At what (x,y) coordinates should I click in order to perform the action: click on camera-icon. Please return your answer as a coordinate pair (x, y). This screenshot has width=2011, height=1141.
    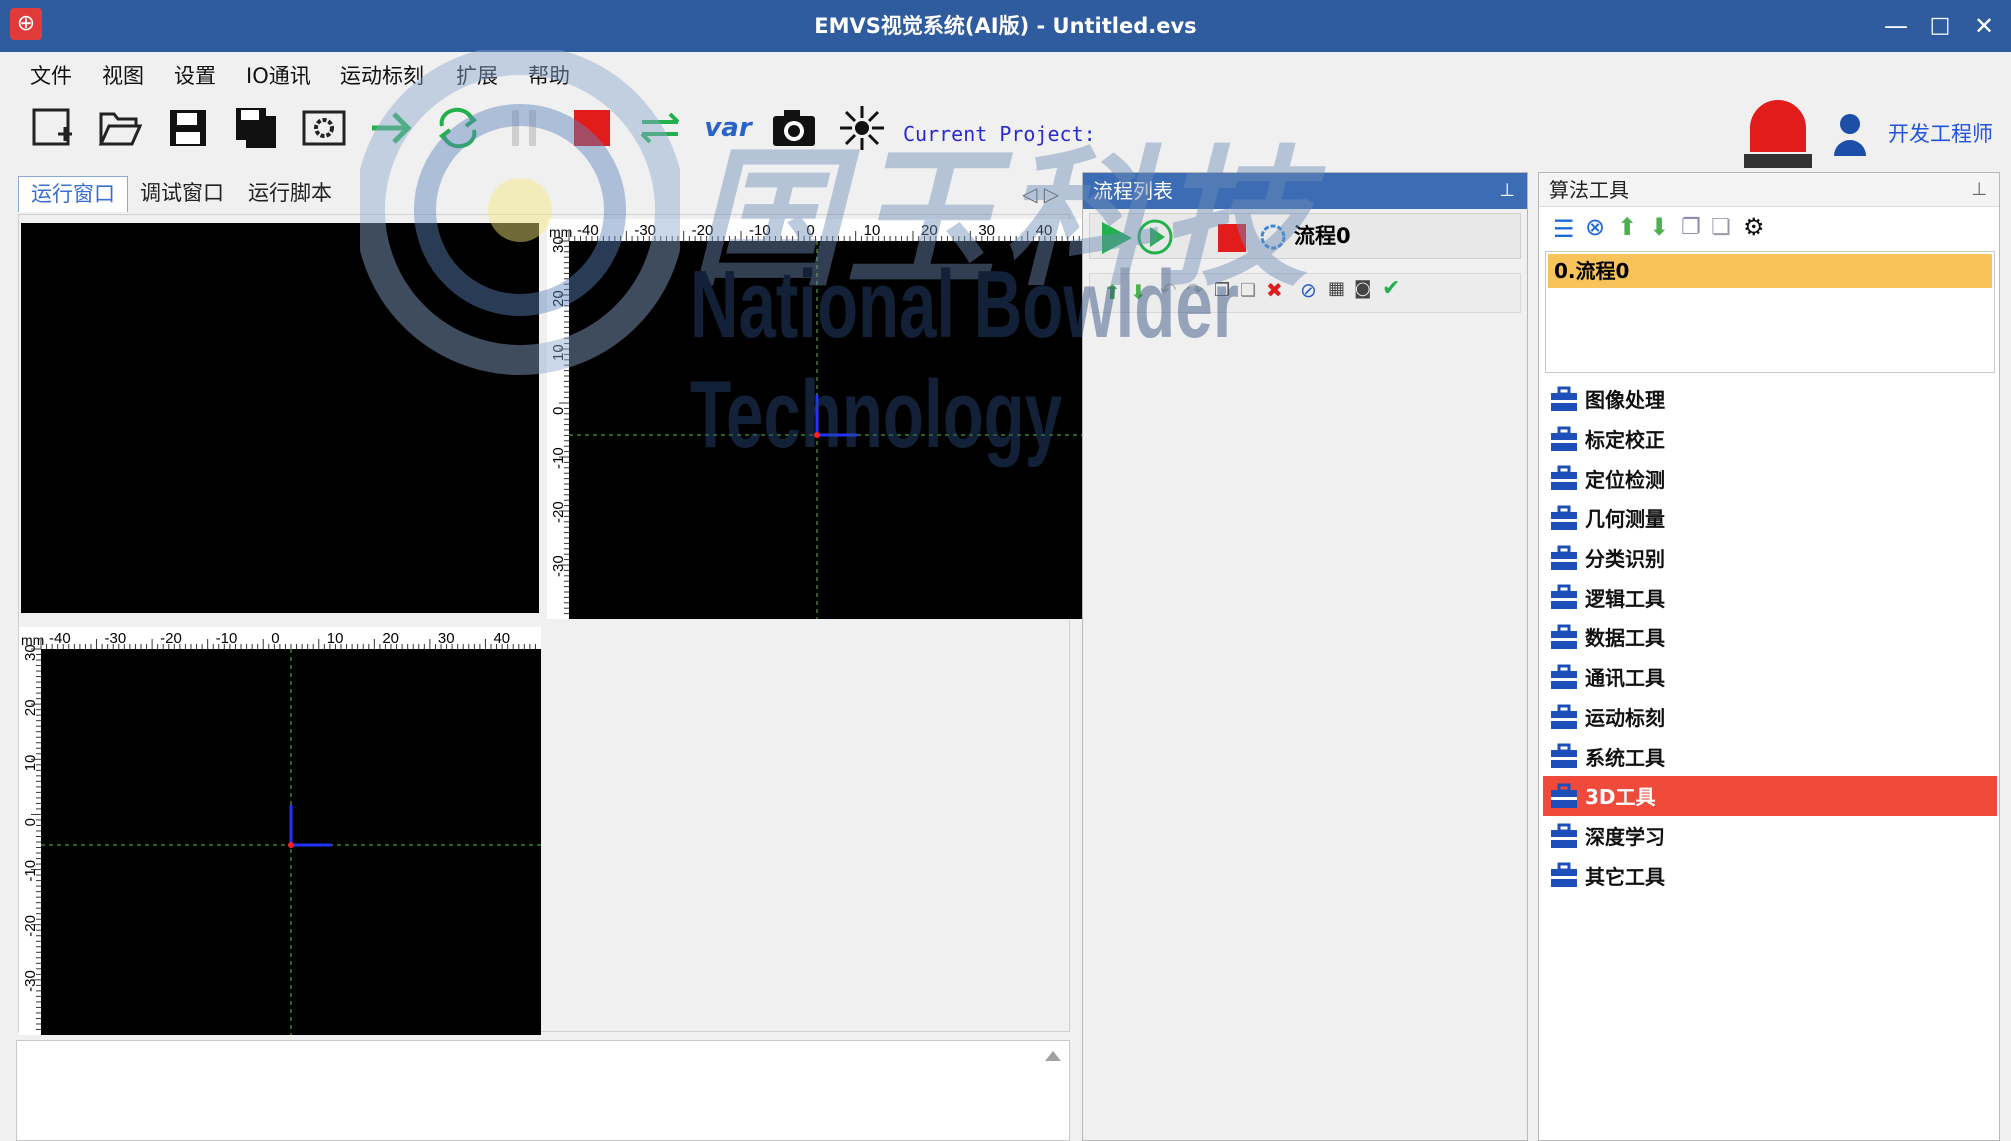
    Looking at the image, I should click on (794, 128).